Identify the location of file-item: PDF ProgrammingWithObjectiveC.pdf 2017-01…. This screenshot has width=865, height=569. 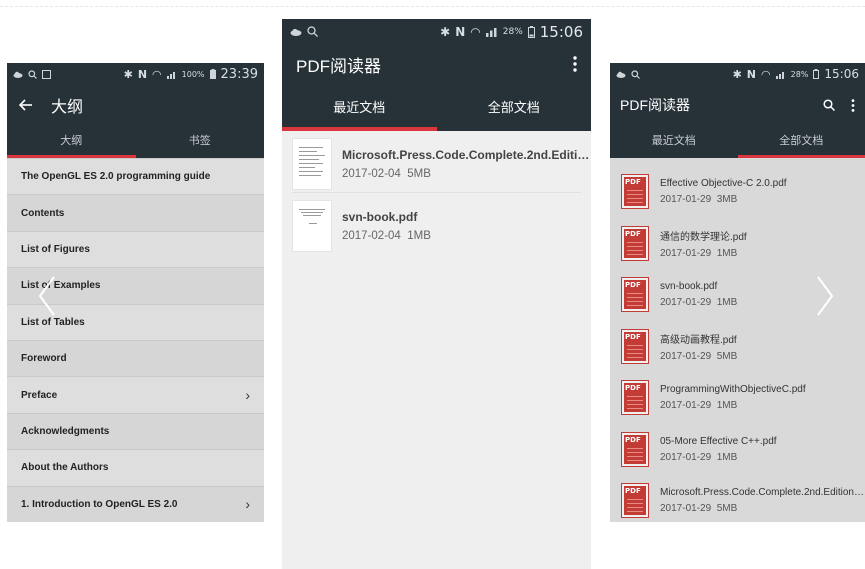
(737, 398).